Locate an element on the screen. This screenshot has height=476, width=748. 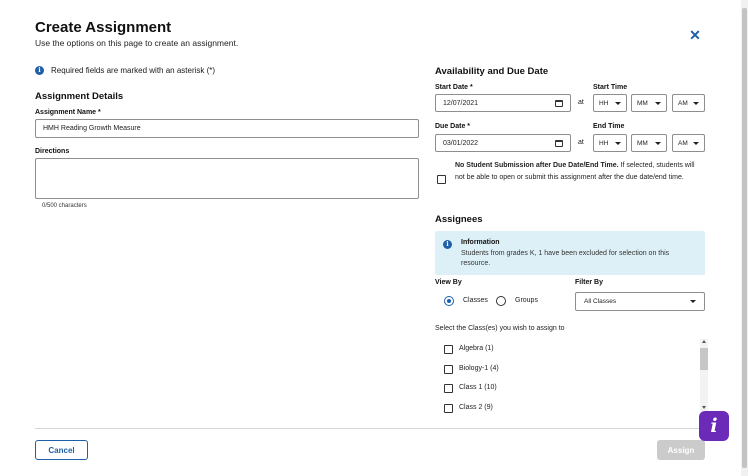
class-checkbox-class2 is located at coordinates (448, 408).